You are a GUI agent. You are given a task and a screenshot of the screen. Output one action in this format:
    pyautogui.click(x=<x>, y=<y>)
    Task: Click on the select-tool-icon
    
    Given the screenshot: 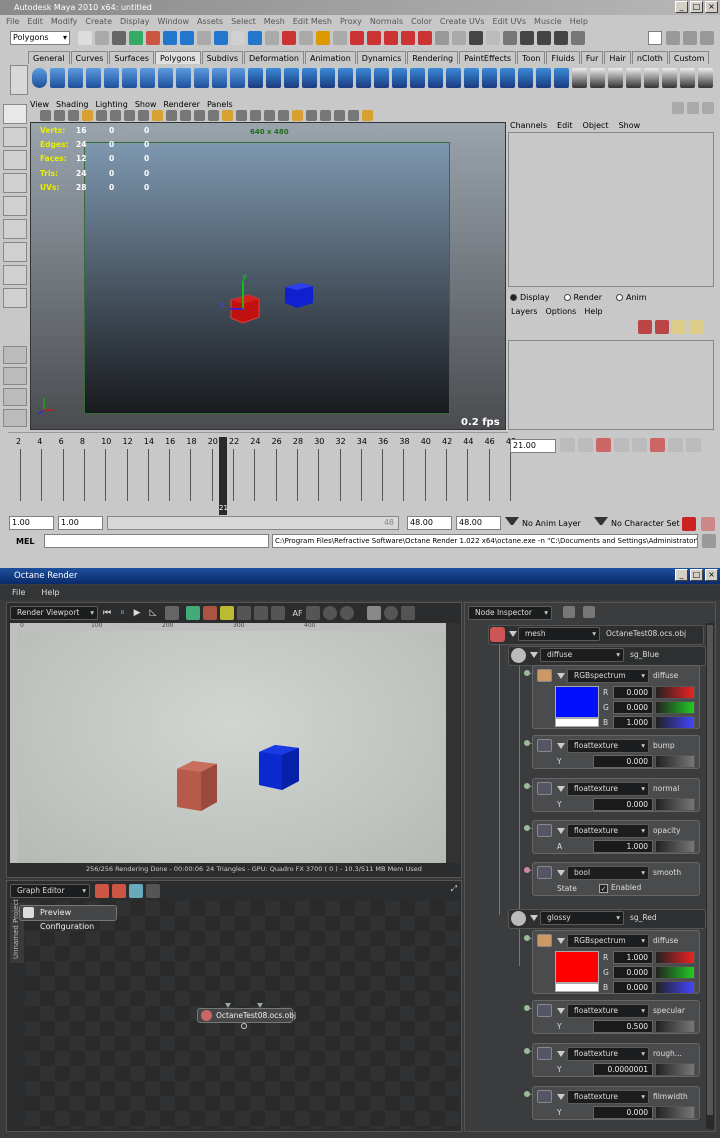 What is the action you would take?
    pyautogui.click(x=15, y=114)
    